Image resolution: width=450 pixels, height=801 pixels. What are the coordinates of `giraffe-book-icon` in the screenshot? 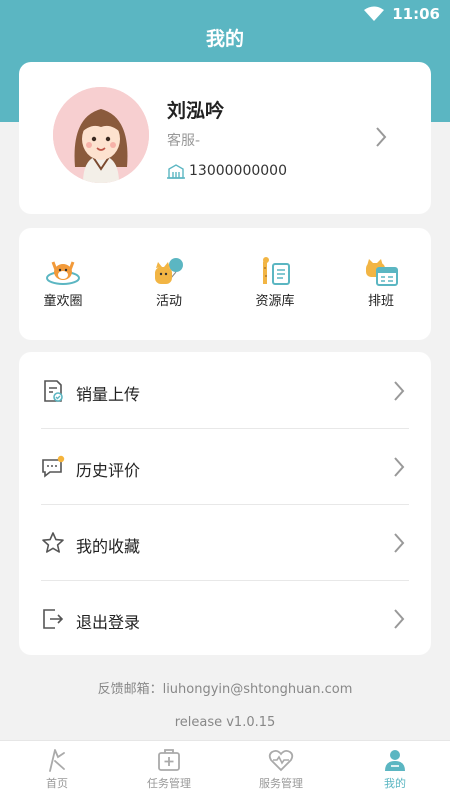 It's located at (276, 271).